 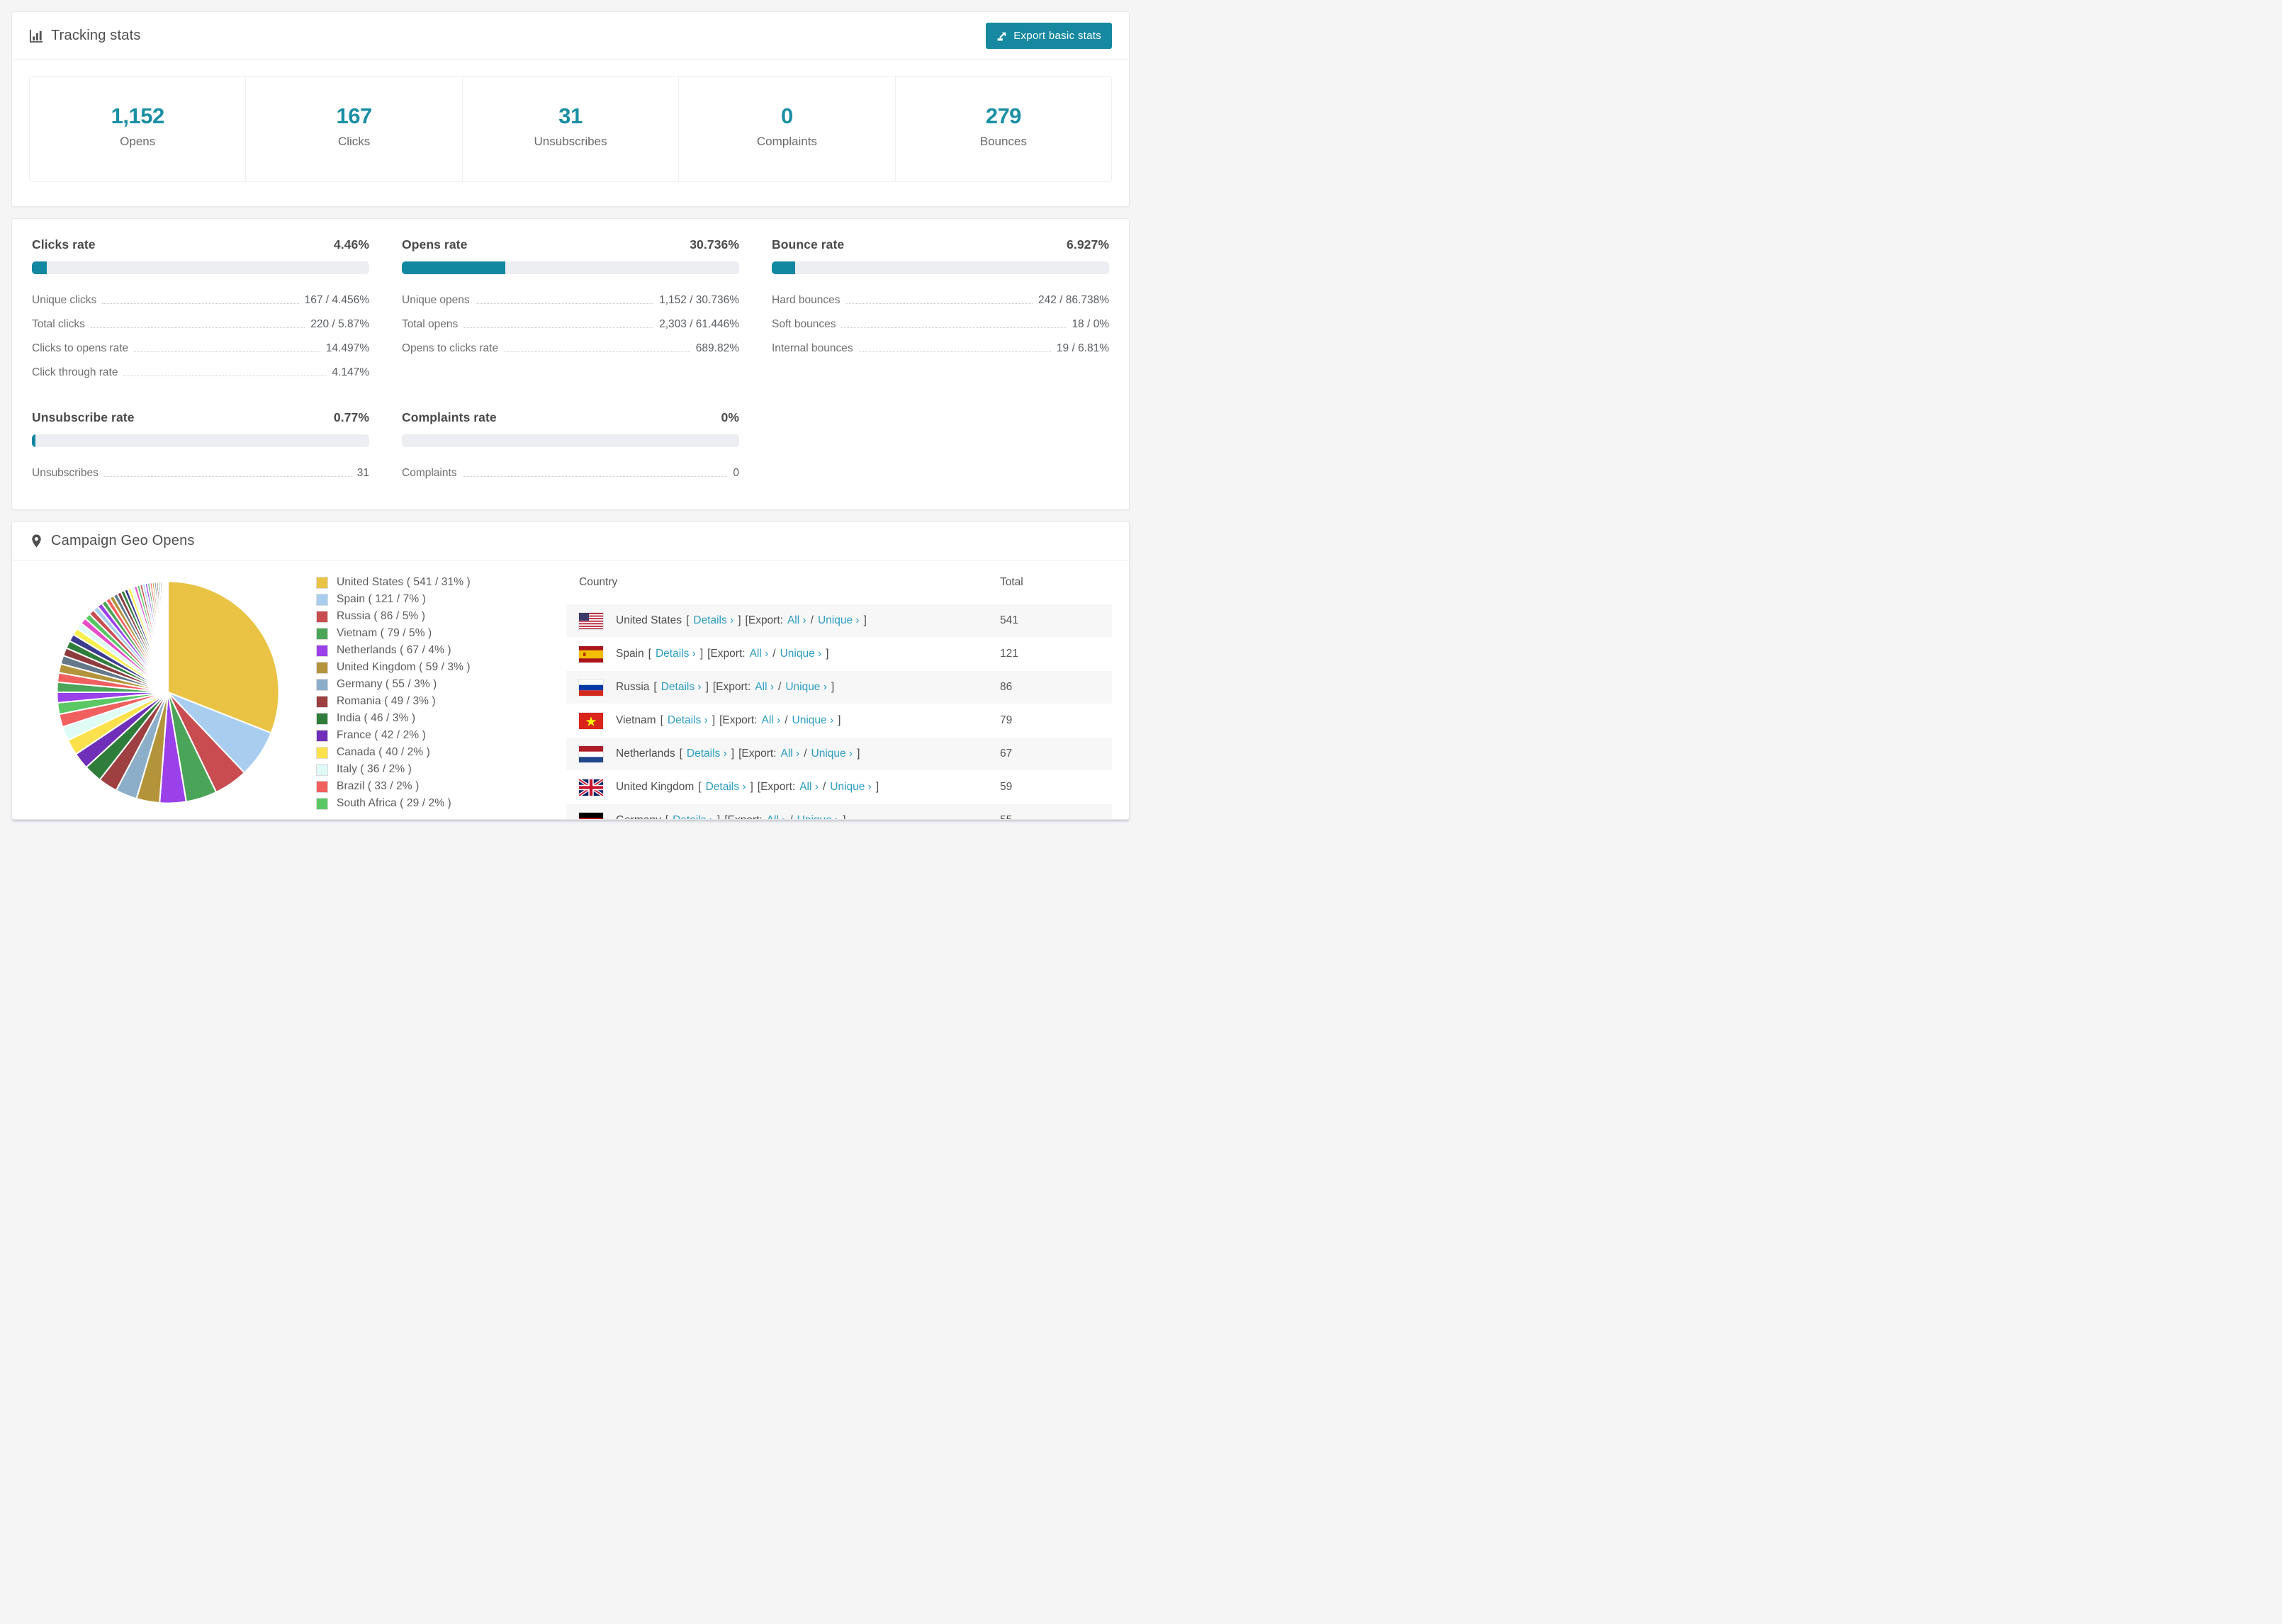 What do you see at coordinates (636, 720) in the screenshot?
I see `country-name: Vietnam` at bounding box center [636, 720].